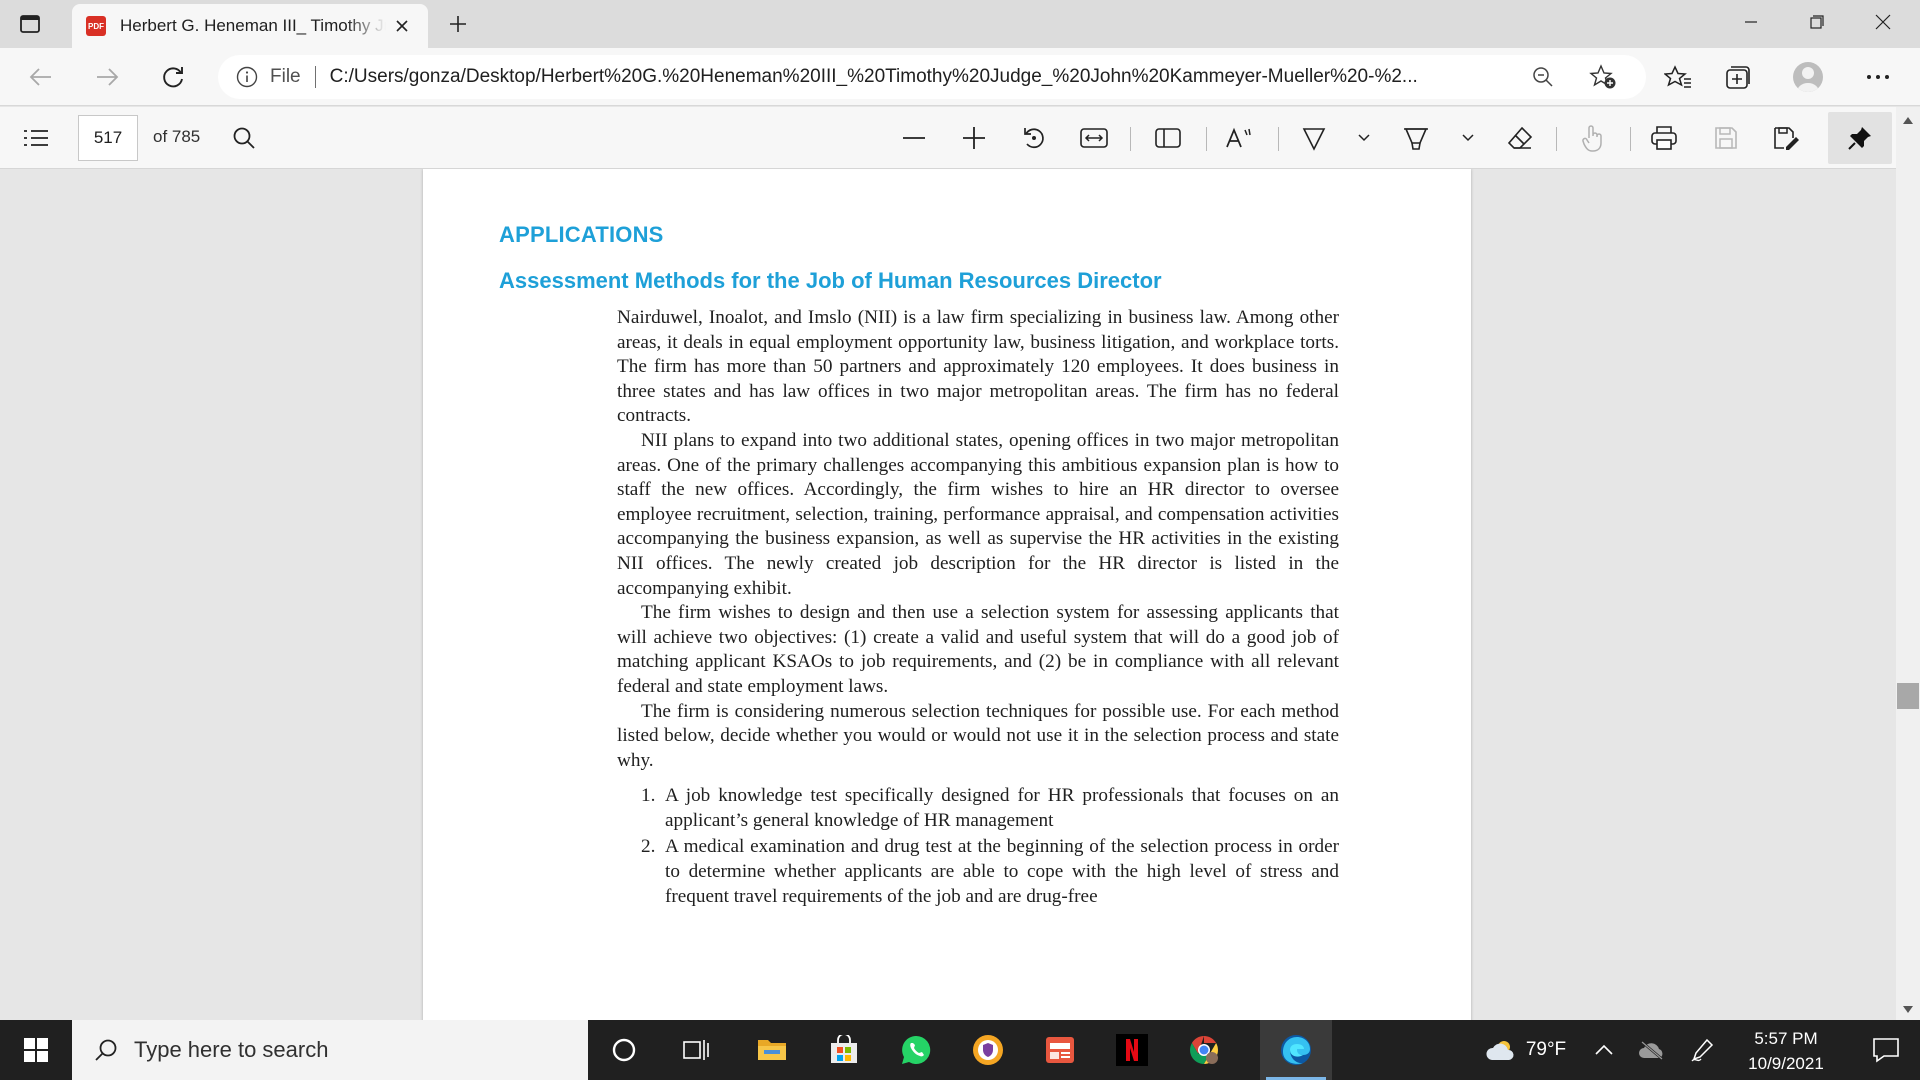 This screenshot has height=1080, width=1920. What do you see at coordinates (844, 1050) in the screenshot?
I see `microsoft-store-icon` at bounding box center [844, 1050].